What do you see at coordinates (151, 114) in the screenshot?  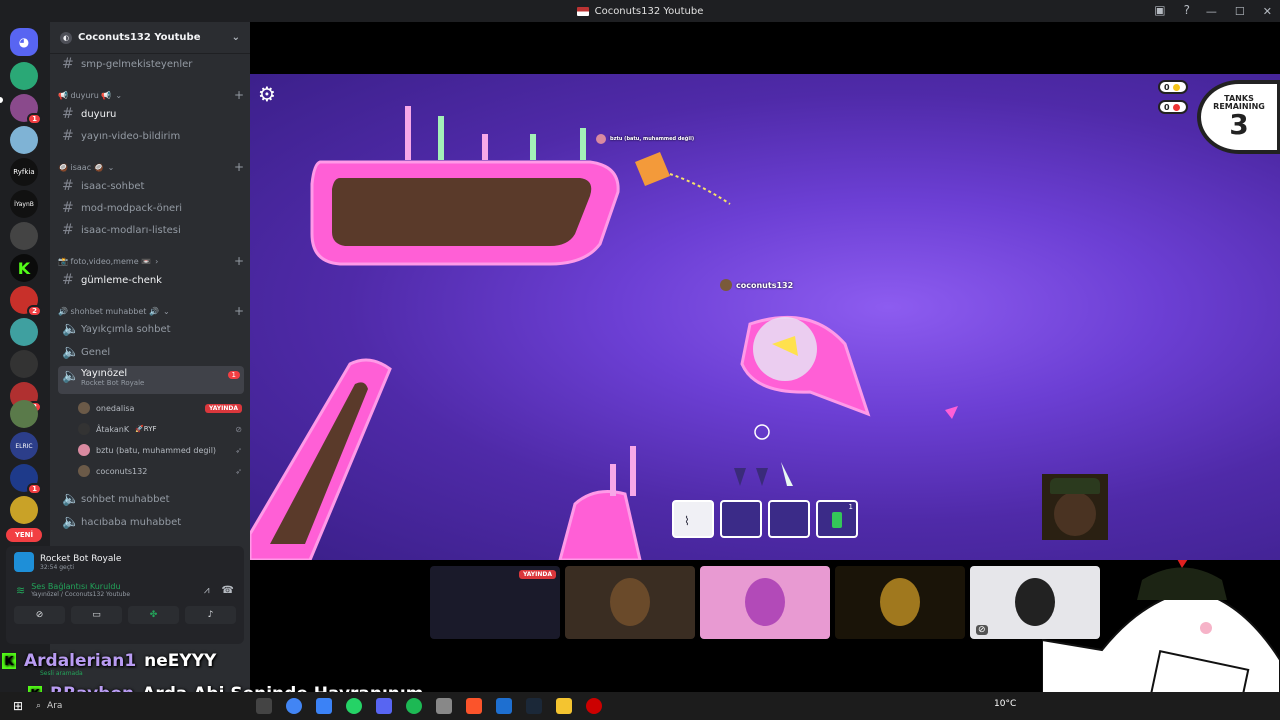 I see `channel-duyuru: # duyuru` at bounding box center [151, 114].